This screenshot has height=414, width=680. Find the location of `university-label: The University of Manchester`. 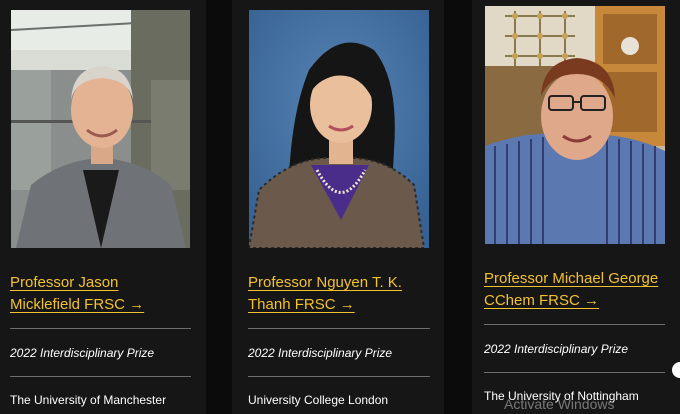

university-label: The University of Manchester is located at coordinates (88, 400).